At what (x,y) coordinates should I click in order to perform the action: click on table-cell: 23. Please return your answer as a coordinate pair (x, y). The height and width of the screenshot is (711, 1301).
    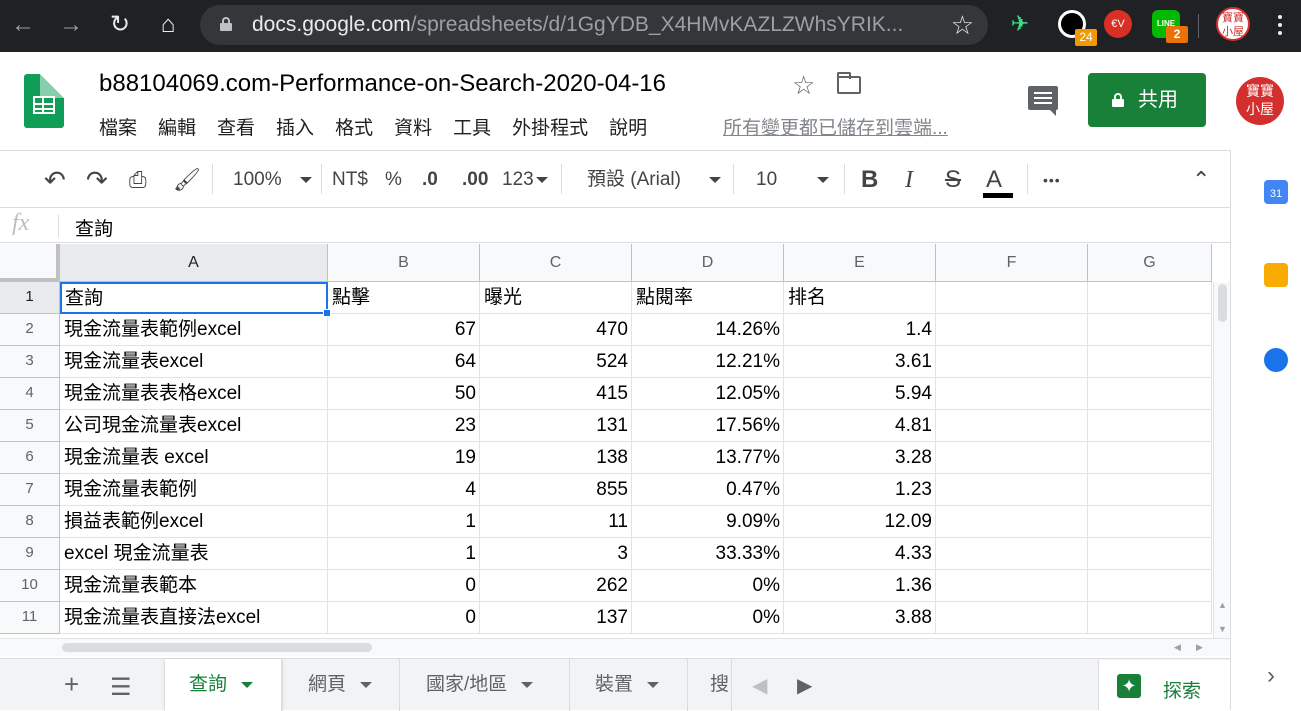
    Looking at the image, I should click on (404, 426).